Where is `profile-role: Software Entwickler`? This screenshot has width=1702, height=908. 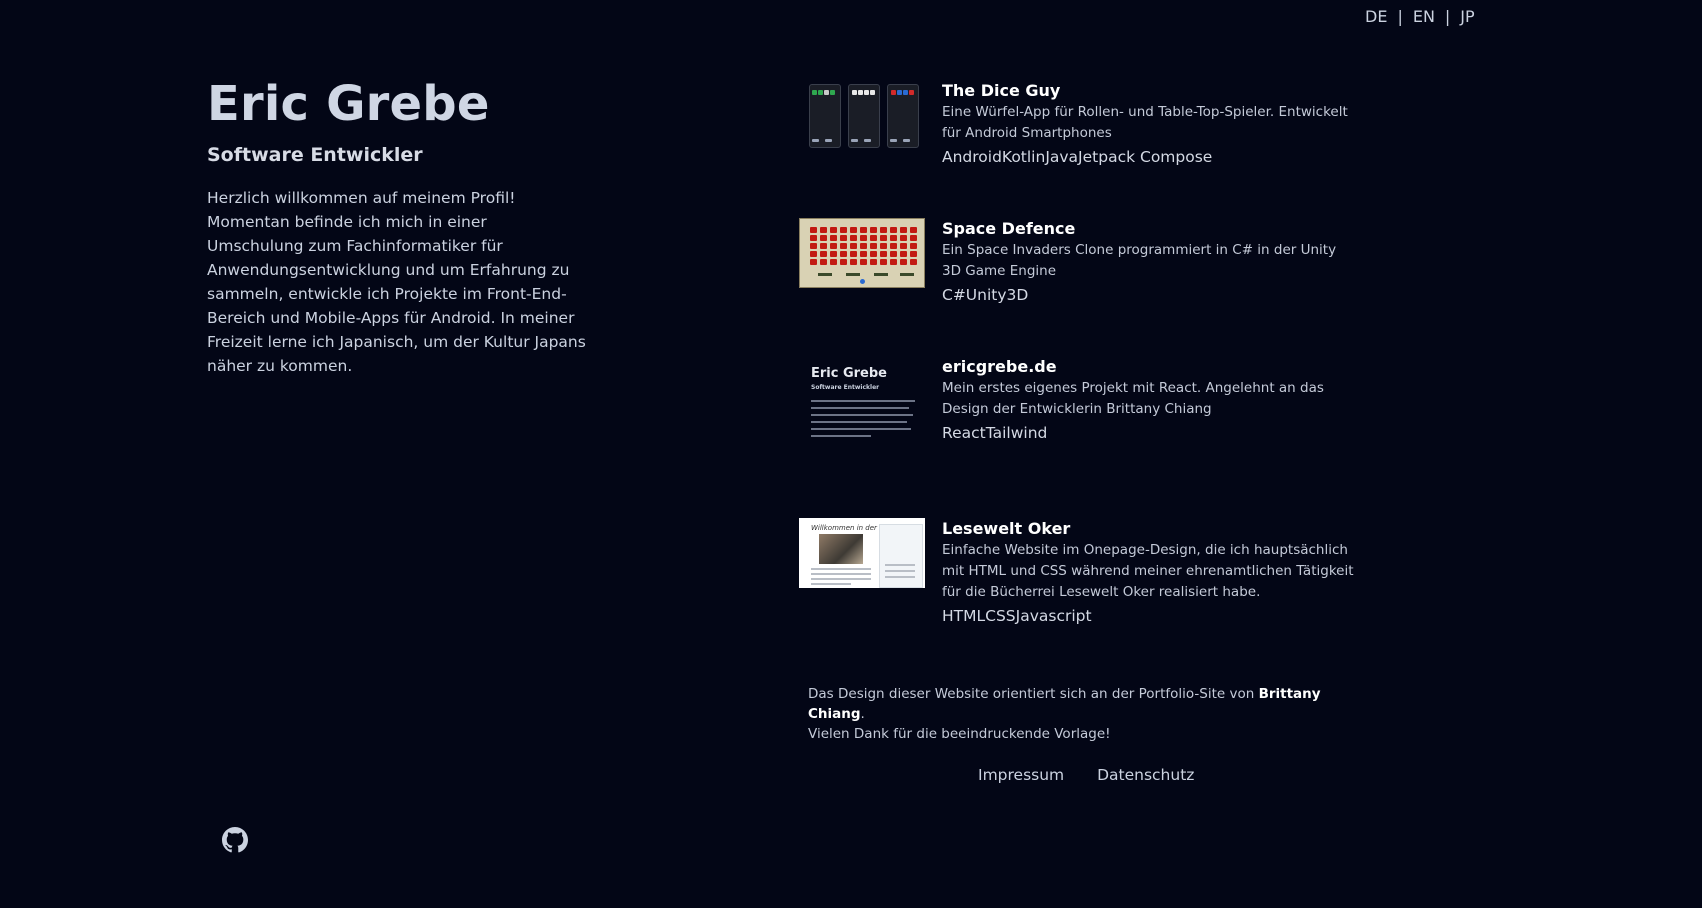 profile-role: Software Entwickler is located at coordinates (315, 155).